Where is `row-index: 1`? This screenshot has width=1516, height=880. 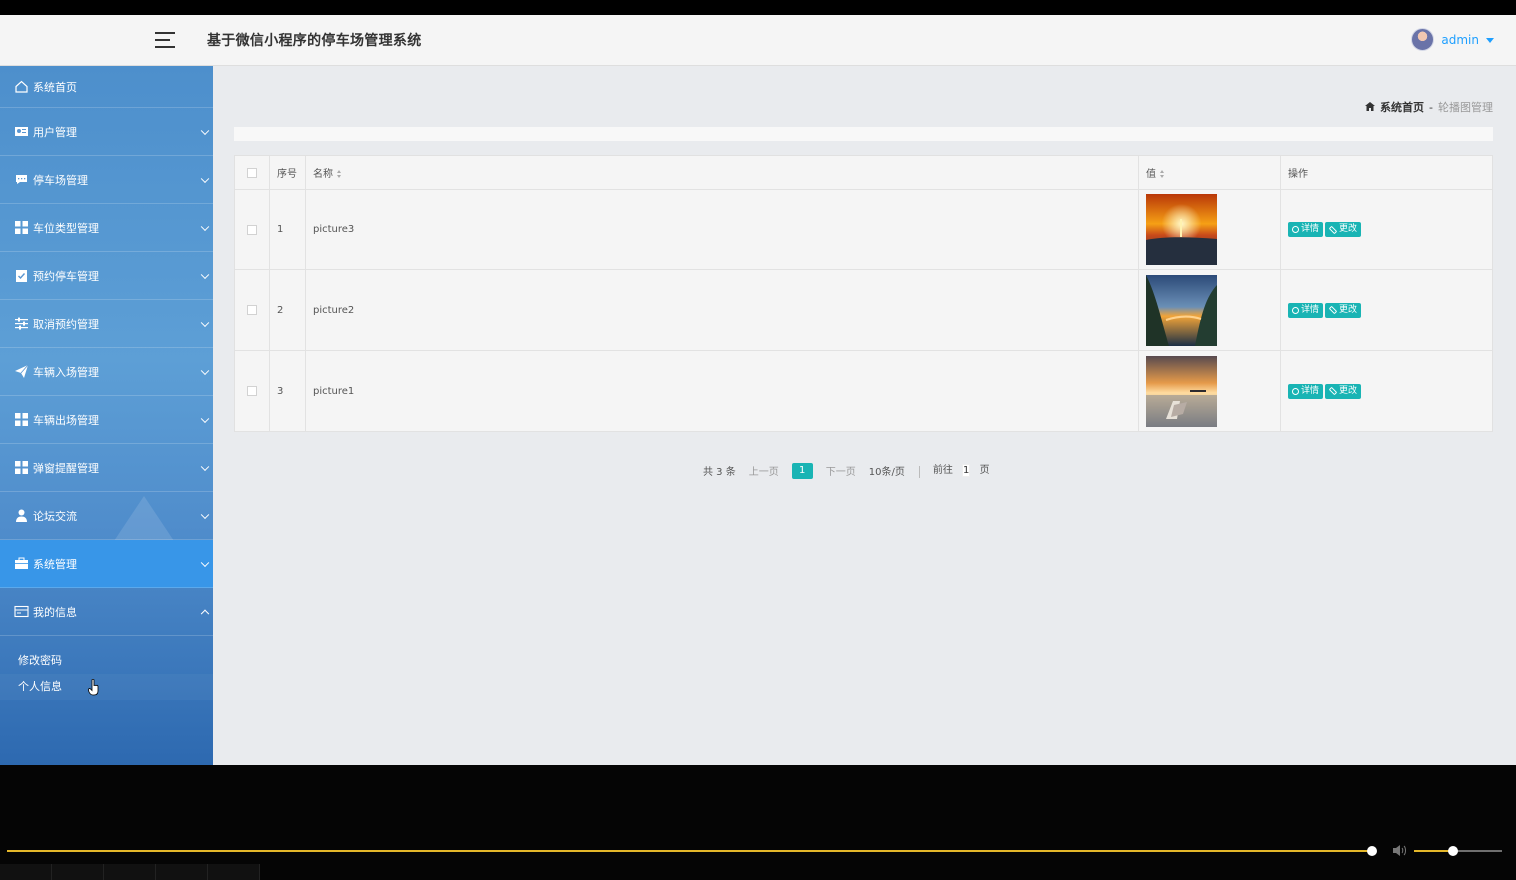
row-index: 1 is located at coordinates (280, 229).